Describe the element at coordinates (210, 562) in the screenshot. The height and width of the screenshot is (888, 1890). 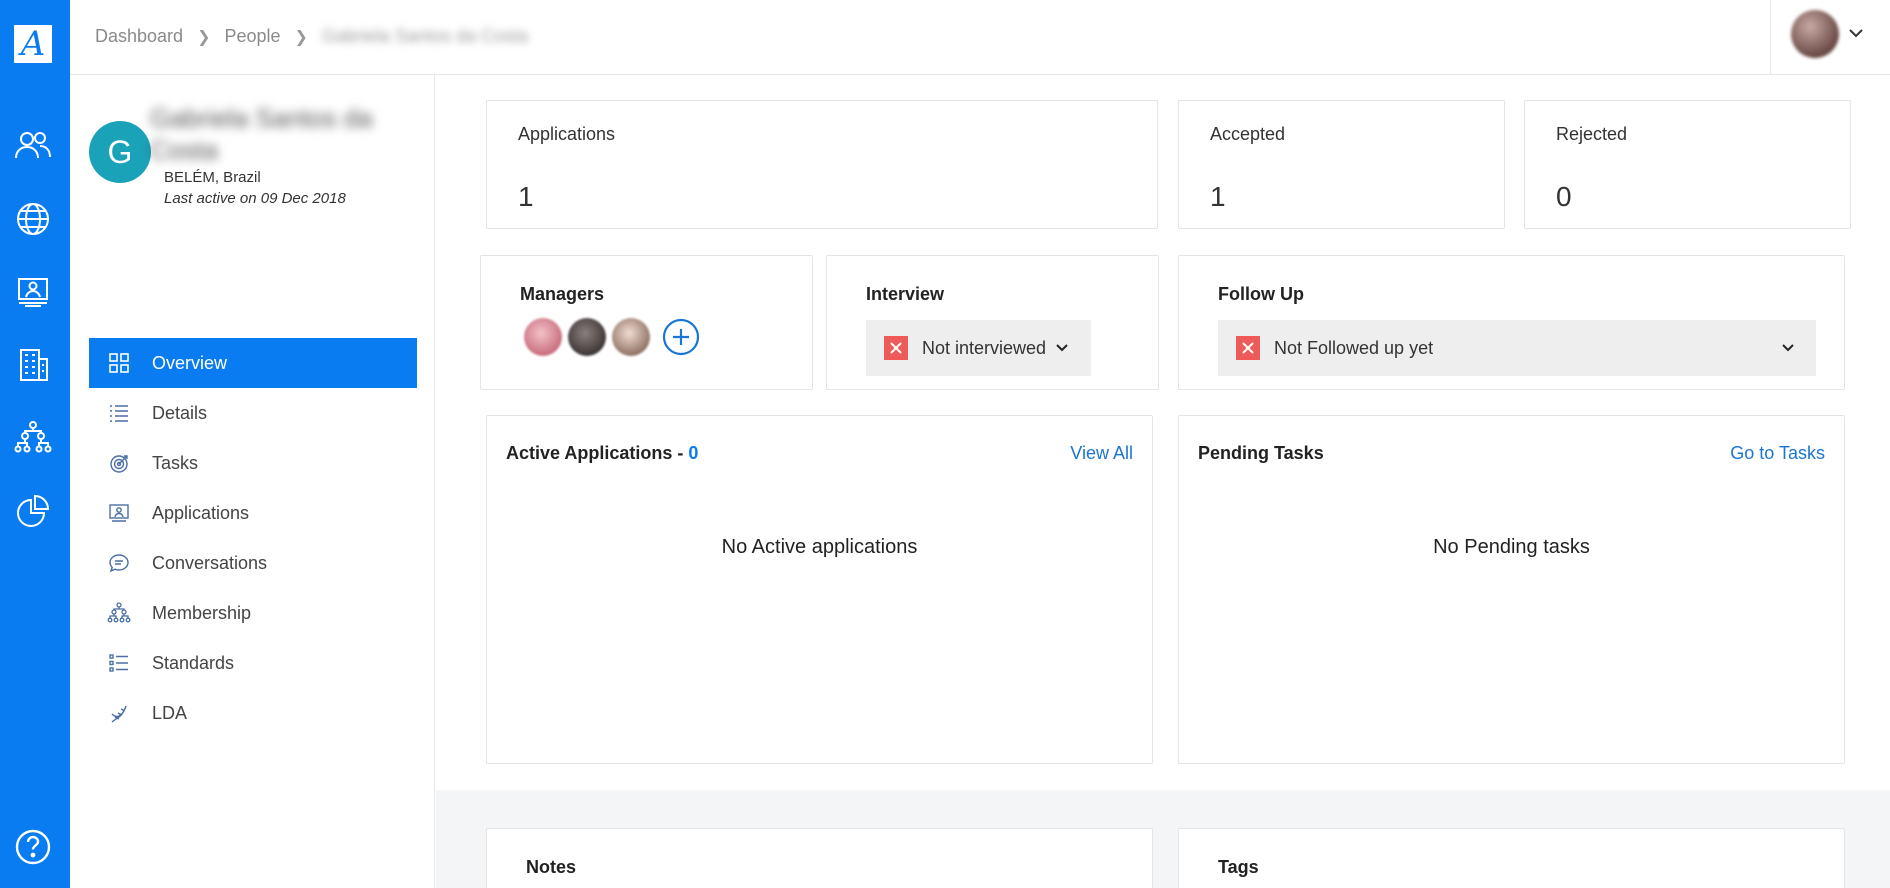
I see `nav-item-label: Conversations` at that location.